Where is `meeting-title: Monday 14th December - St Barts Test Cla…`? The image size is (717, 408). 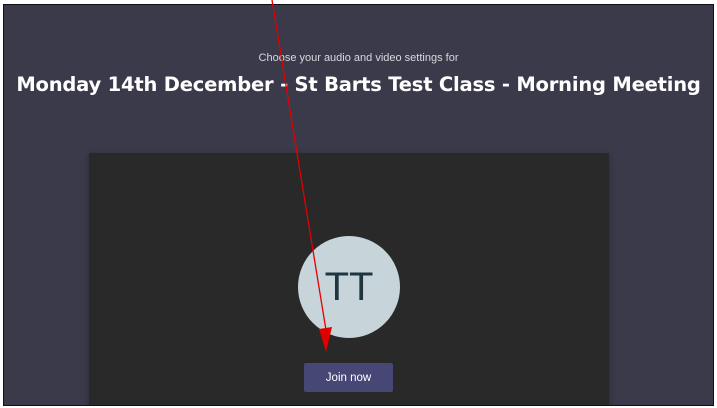 meeting-title: Monday 14th December - St Barts Test Cla… is located at coordinates (358, 84).